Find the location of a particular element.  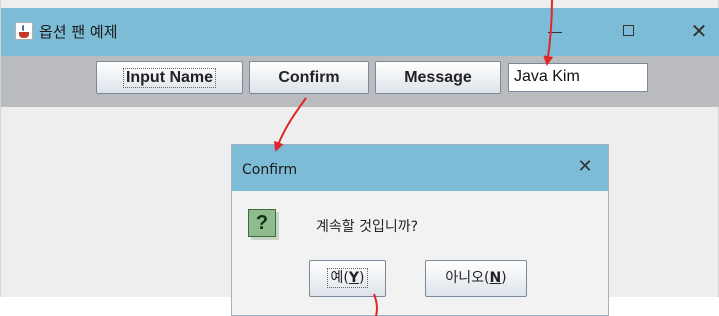

dialog-title: Confirm is located at coordinates (270, 170).